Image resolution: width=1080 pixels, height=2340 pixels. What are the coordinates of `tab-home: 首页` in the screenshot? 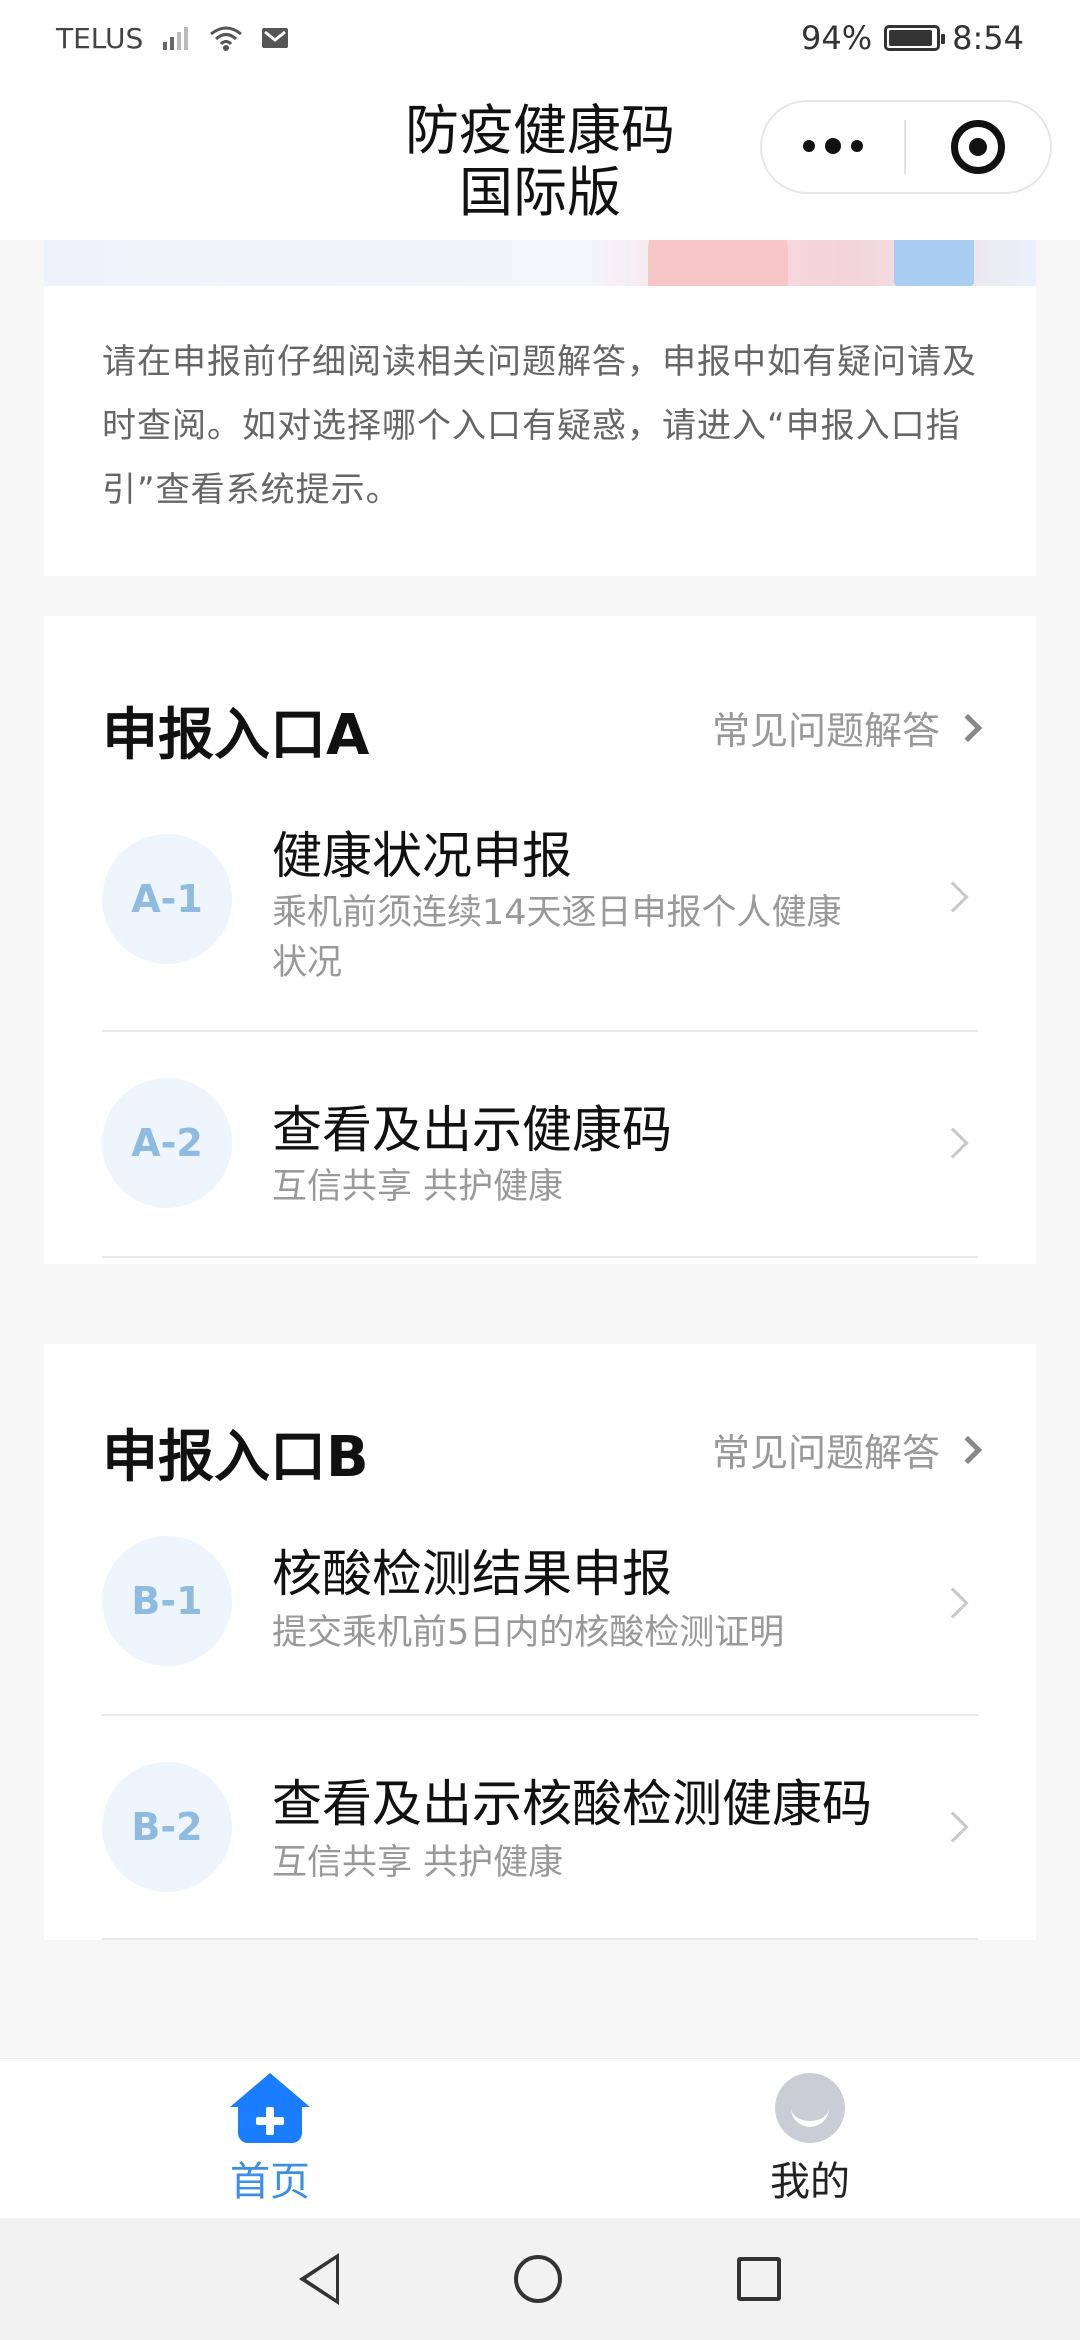 It's located at (270, 2140).